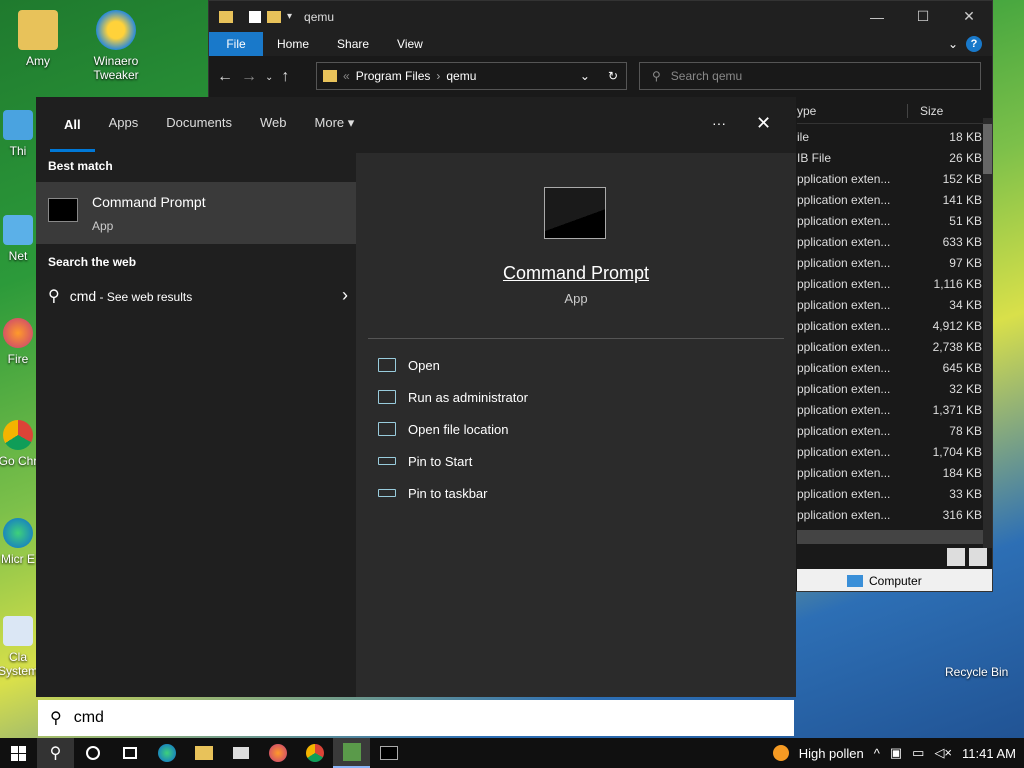 The image size is (1024, 768). What do you see at coordinates (249, 77) in the screenshot?
I see `forward-icon: →` at bounding box center [249, 77].